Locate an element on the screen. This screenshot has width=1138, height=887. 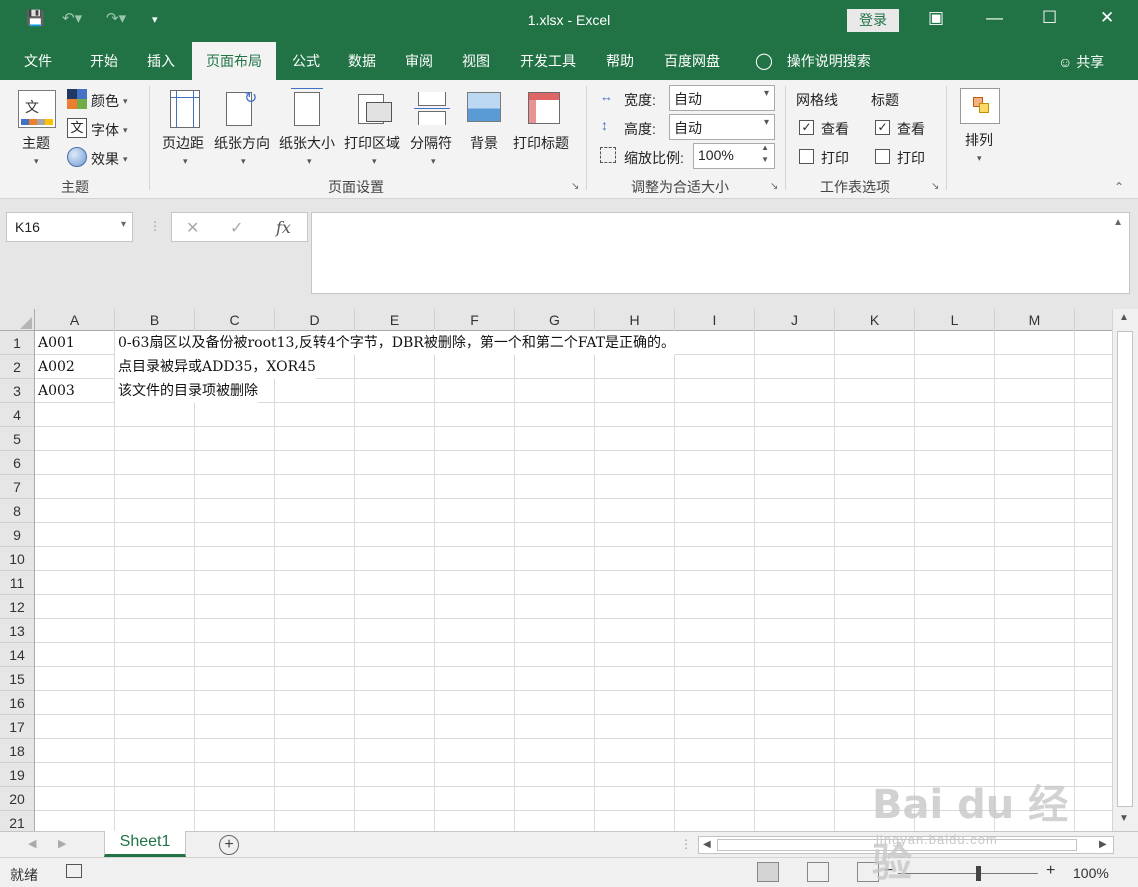
column-header-d: D is located at coordinates (315, 320).